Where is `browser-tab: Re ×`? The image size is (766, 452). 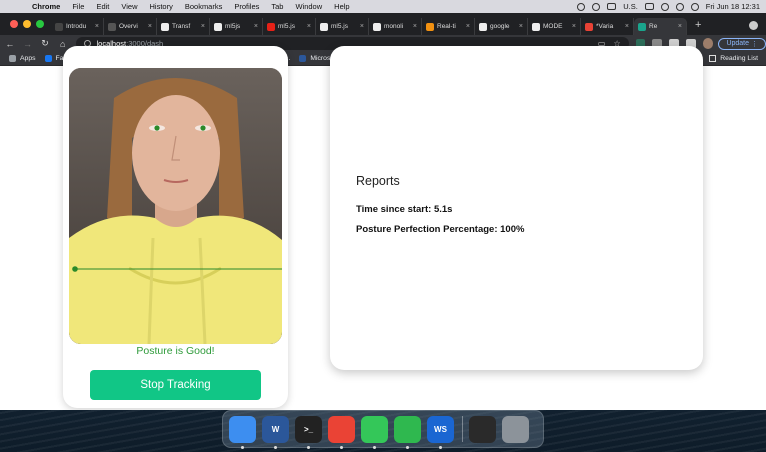
browser-tab: Re × is located at coordinates (660, 26).